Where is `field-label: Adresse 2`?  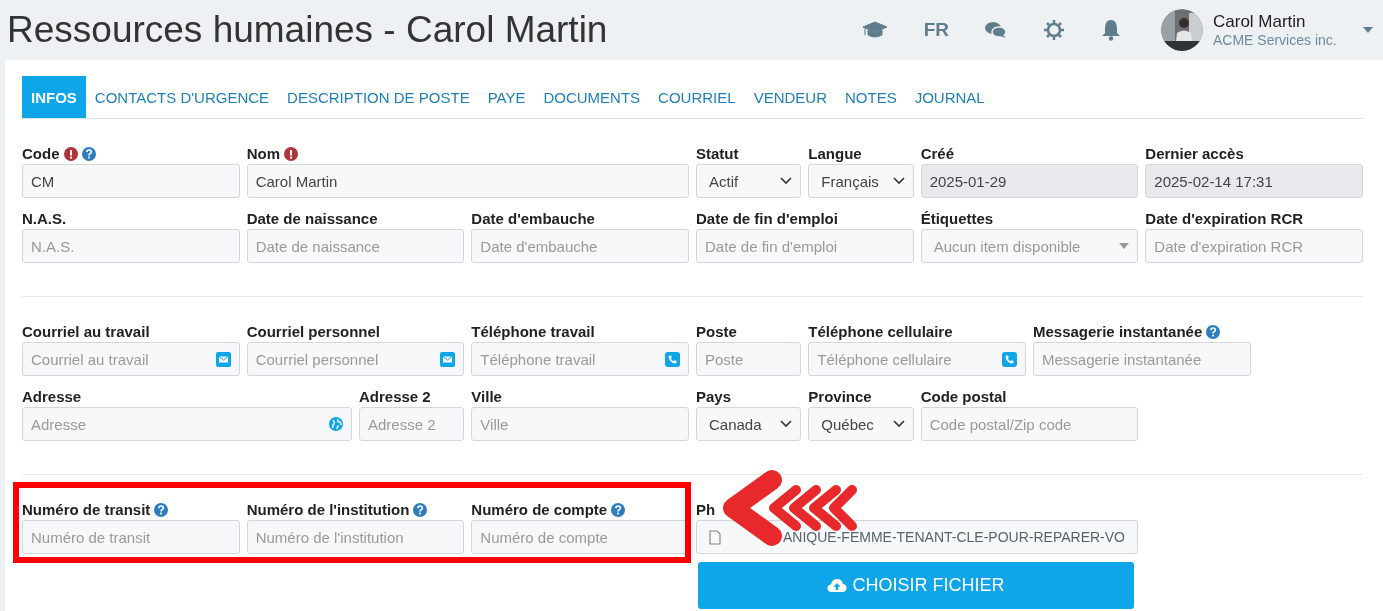 field-label: Adresse 2 is located at coordinates (395, 396).